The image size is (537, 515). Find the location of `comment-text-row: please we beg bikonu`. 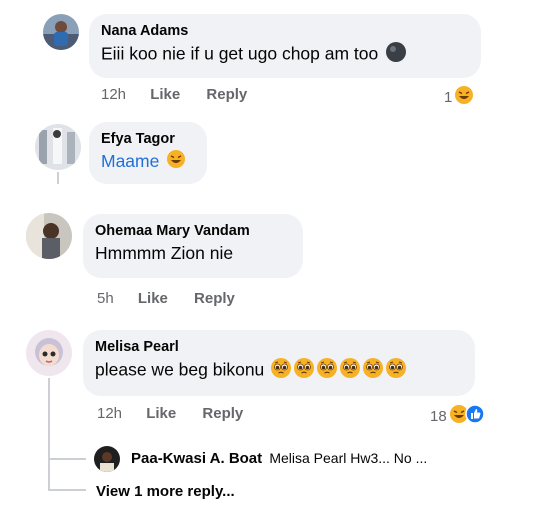

comment-text-row: please we beg bikonu is located at coordinates (279, 371).